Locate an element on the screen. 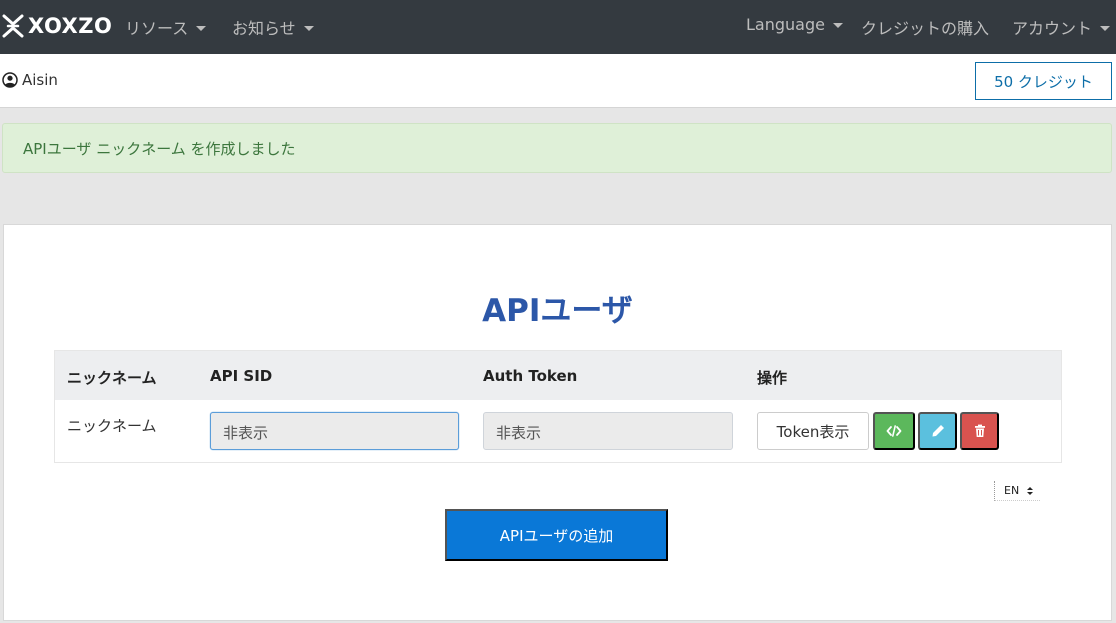  table-header: ニックネーム API SID Auth Token 操作 is located at coordinates (558, 375).